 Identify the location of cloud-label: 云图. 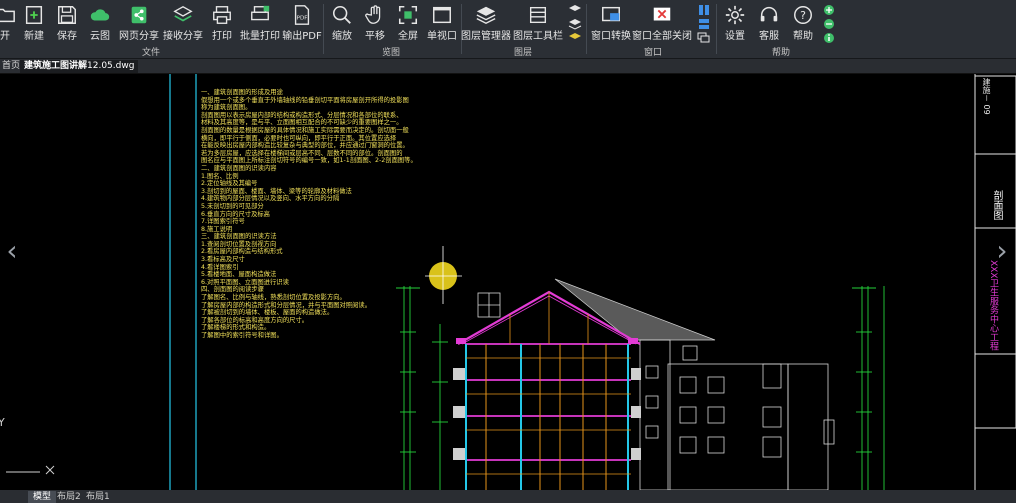
(100, 36).